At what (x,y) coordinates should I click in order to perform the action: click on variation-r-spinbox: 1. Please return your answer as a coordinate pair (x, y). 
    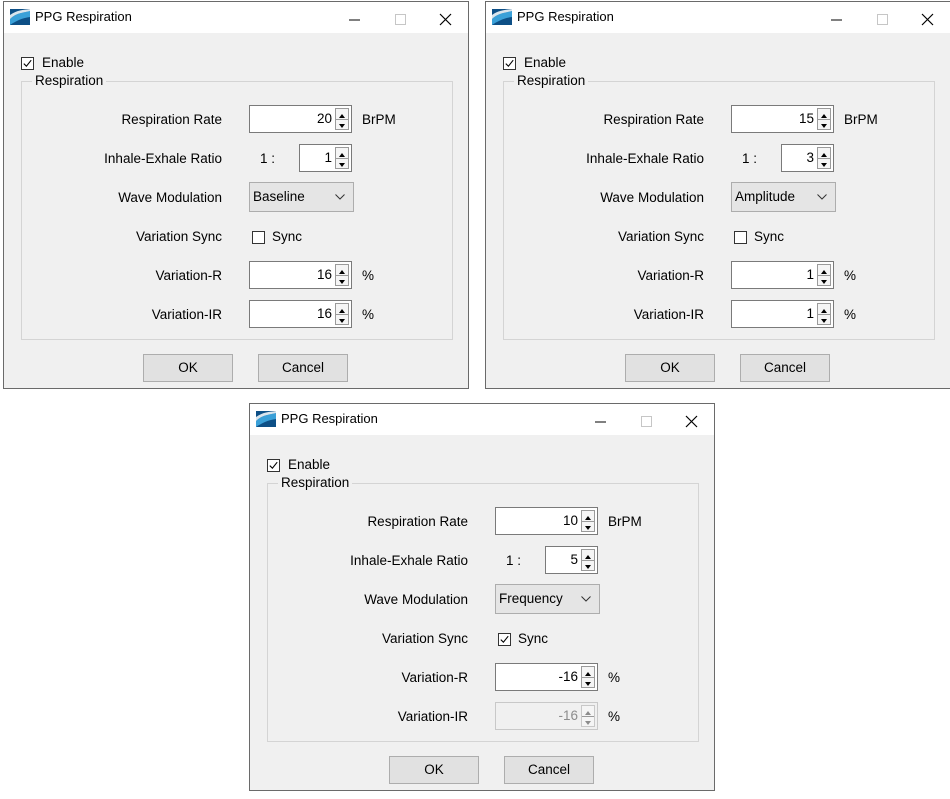
    Looking at the image, I should click on (782, 275).